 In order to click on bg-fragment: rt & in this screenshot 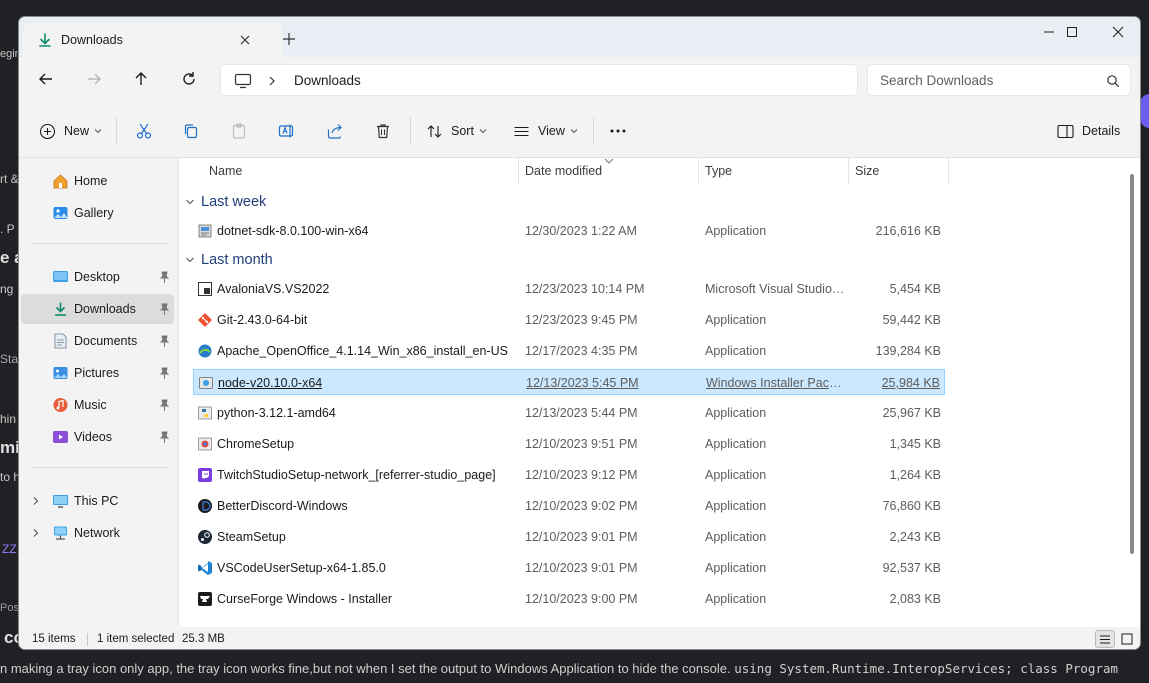, I will do `click(9, 179)`.